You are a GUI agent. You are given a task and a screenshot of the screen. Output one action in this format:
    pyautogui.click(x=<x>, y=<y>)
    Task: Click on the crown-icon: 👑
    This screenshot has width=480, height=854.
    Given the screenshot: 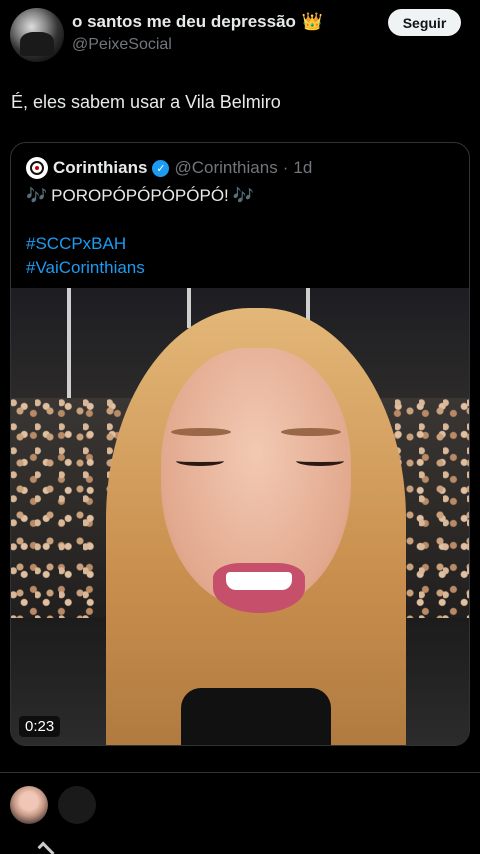 What is the action you would take?
    pyautogui.click(x=312, y=21)
    